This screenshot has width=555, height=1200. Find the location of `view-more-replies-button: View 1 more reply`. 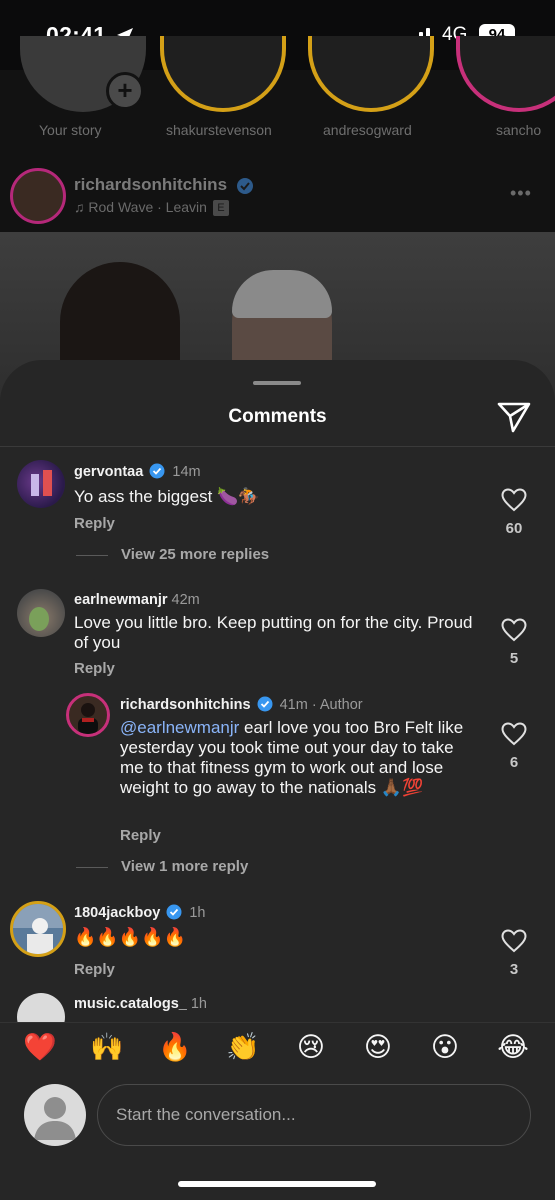

view-more-replies-button: View 1 more reply is located at coordinates (184, 866).